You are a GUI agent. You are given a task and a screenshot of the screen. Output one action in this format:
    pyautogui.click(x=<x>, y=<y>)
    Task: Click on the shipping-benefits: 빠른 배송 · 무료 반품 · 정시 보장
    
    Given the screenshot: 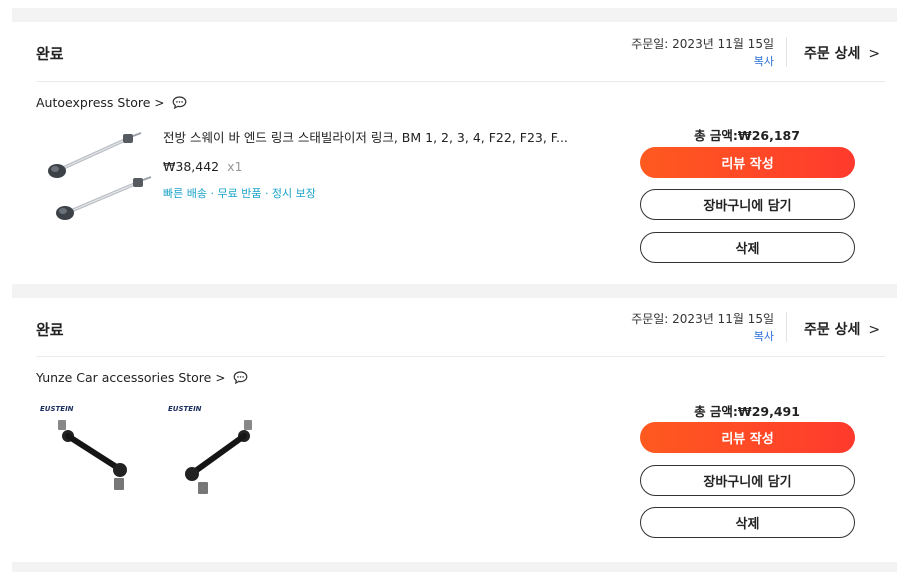 What is the action you would take?
    pyautogui.click(x=239, y=193)
    